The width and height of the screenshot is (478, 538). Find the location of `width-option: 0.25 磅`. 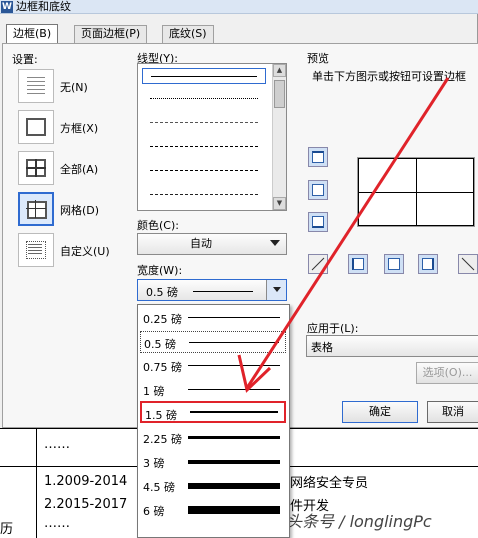

width-option: 0.25 磅 is located at coordinates (213, 318).